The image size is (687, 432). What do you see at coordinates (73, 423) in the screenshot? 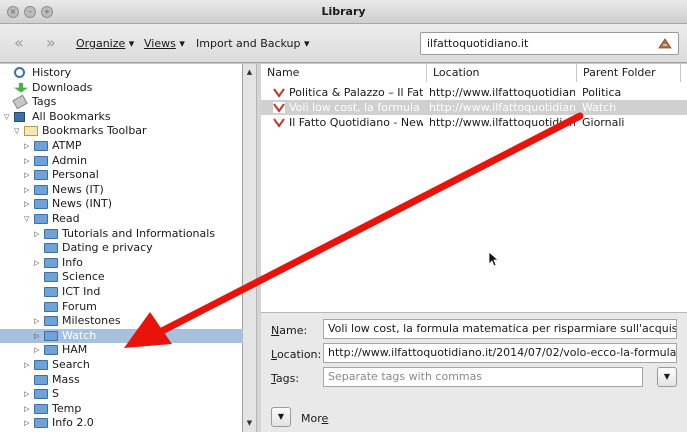
I see `tree-item-label: Info 2.0` at bounding box center [73, 423].